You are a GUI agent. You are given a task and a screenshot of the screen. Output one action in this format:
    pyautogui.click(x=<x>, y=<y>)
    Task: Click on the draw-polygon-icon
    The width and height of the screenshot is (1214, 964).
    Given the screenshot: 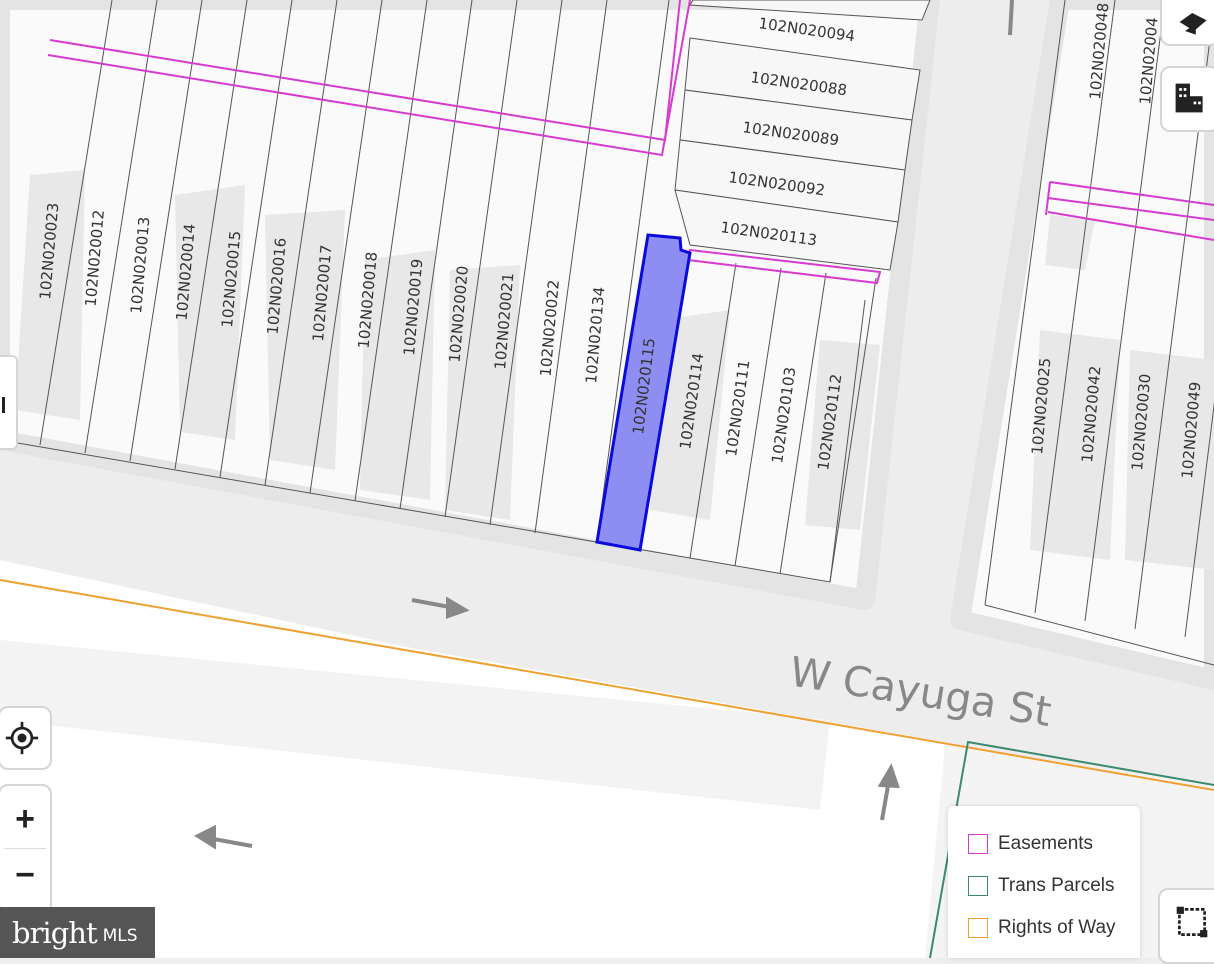 What is the action you would take?
    pyautogui.click(x=1192, y=922)
    